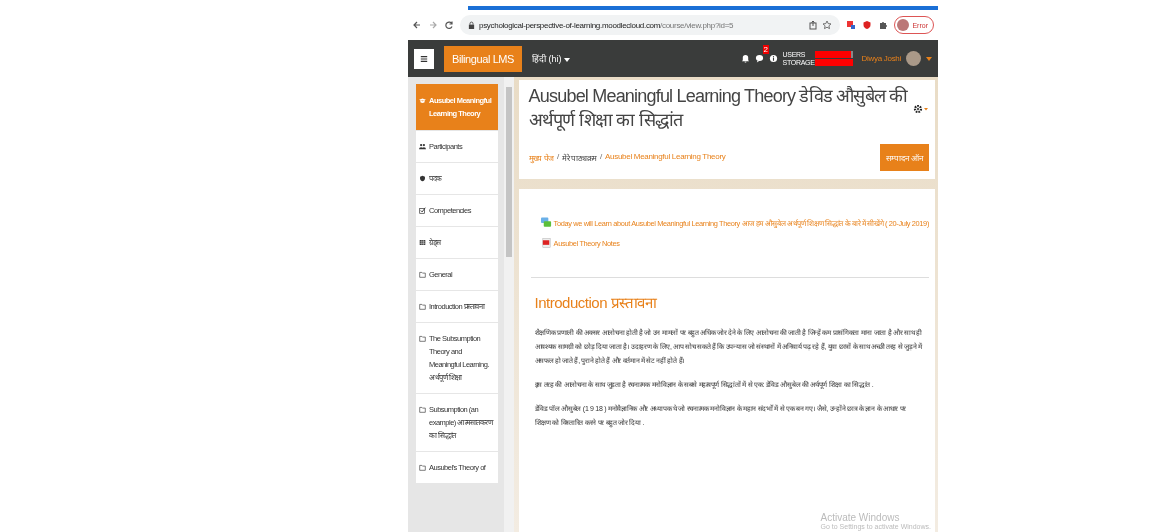 The image size is (1167, 532). What do you see at coordinates (883, 25) in the screenshot?
I see `puzzle-icon` at bounding box center [883, 25].